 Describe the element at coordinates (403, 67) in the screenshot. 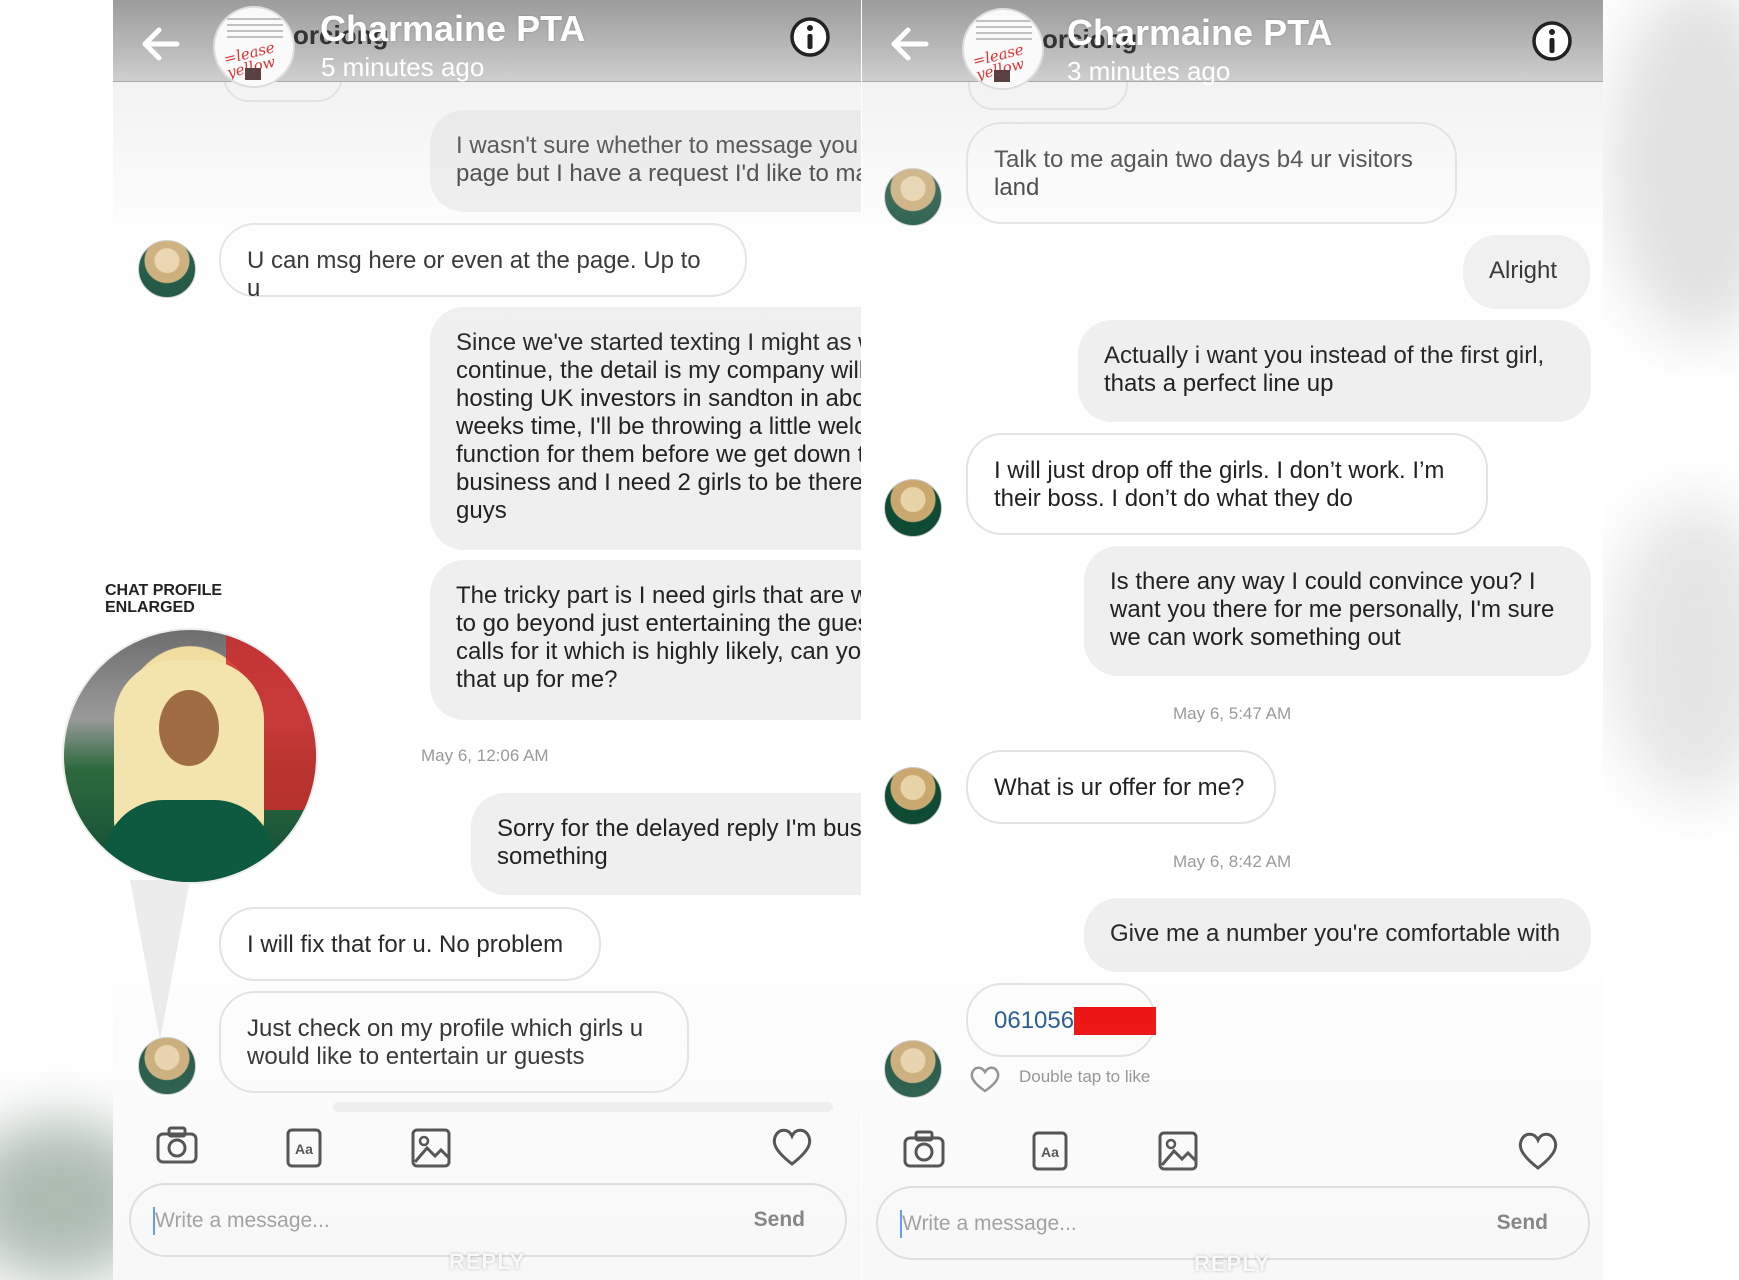

I see `active-status: 5 minutes ago` at that location.